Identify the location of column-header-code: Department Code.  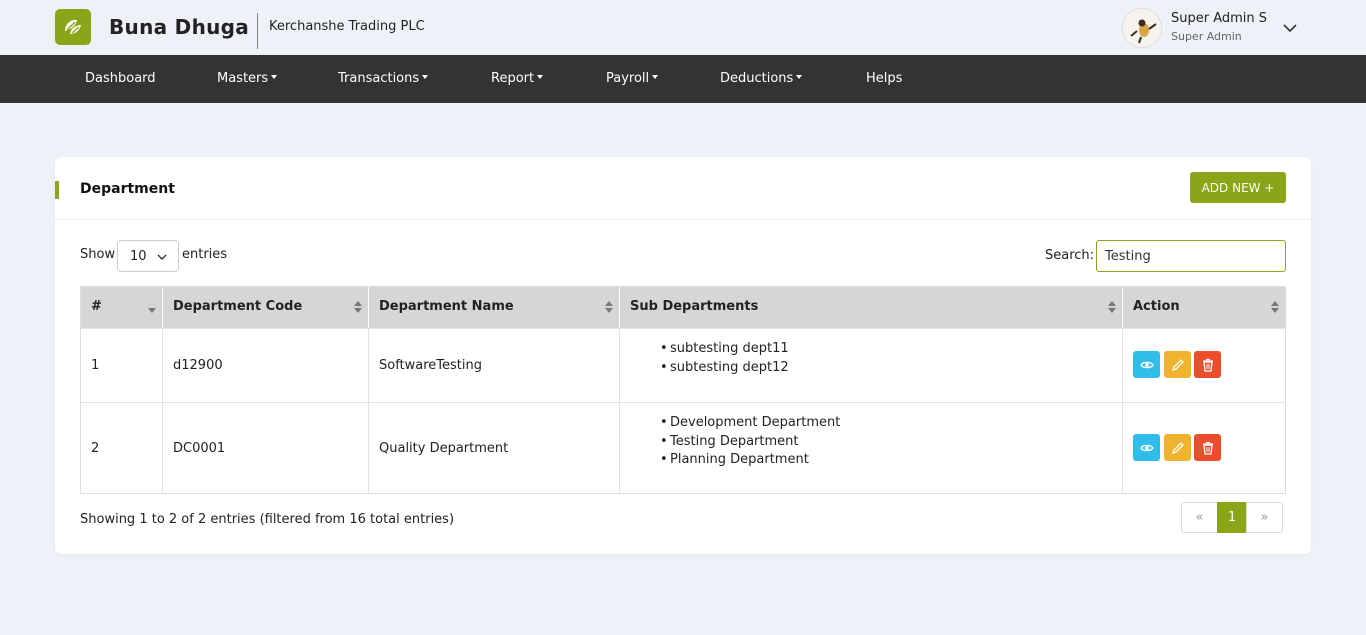
(266, 307).